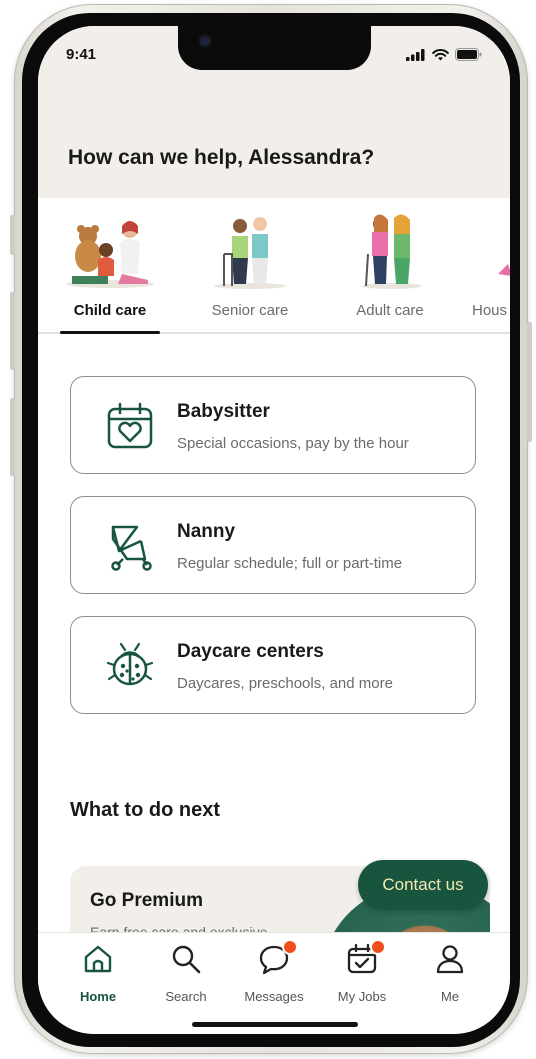 Image resolution: width=536 pixels, height=1059 pixels. I want to click on contact-us-button: Contact us, so click(423, 885).